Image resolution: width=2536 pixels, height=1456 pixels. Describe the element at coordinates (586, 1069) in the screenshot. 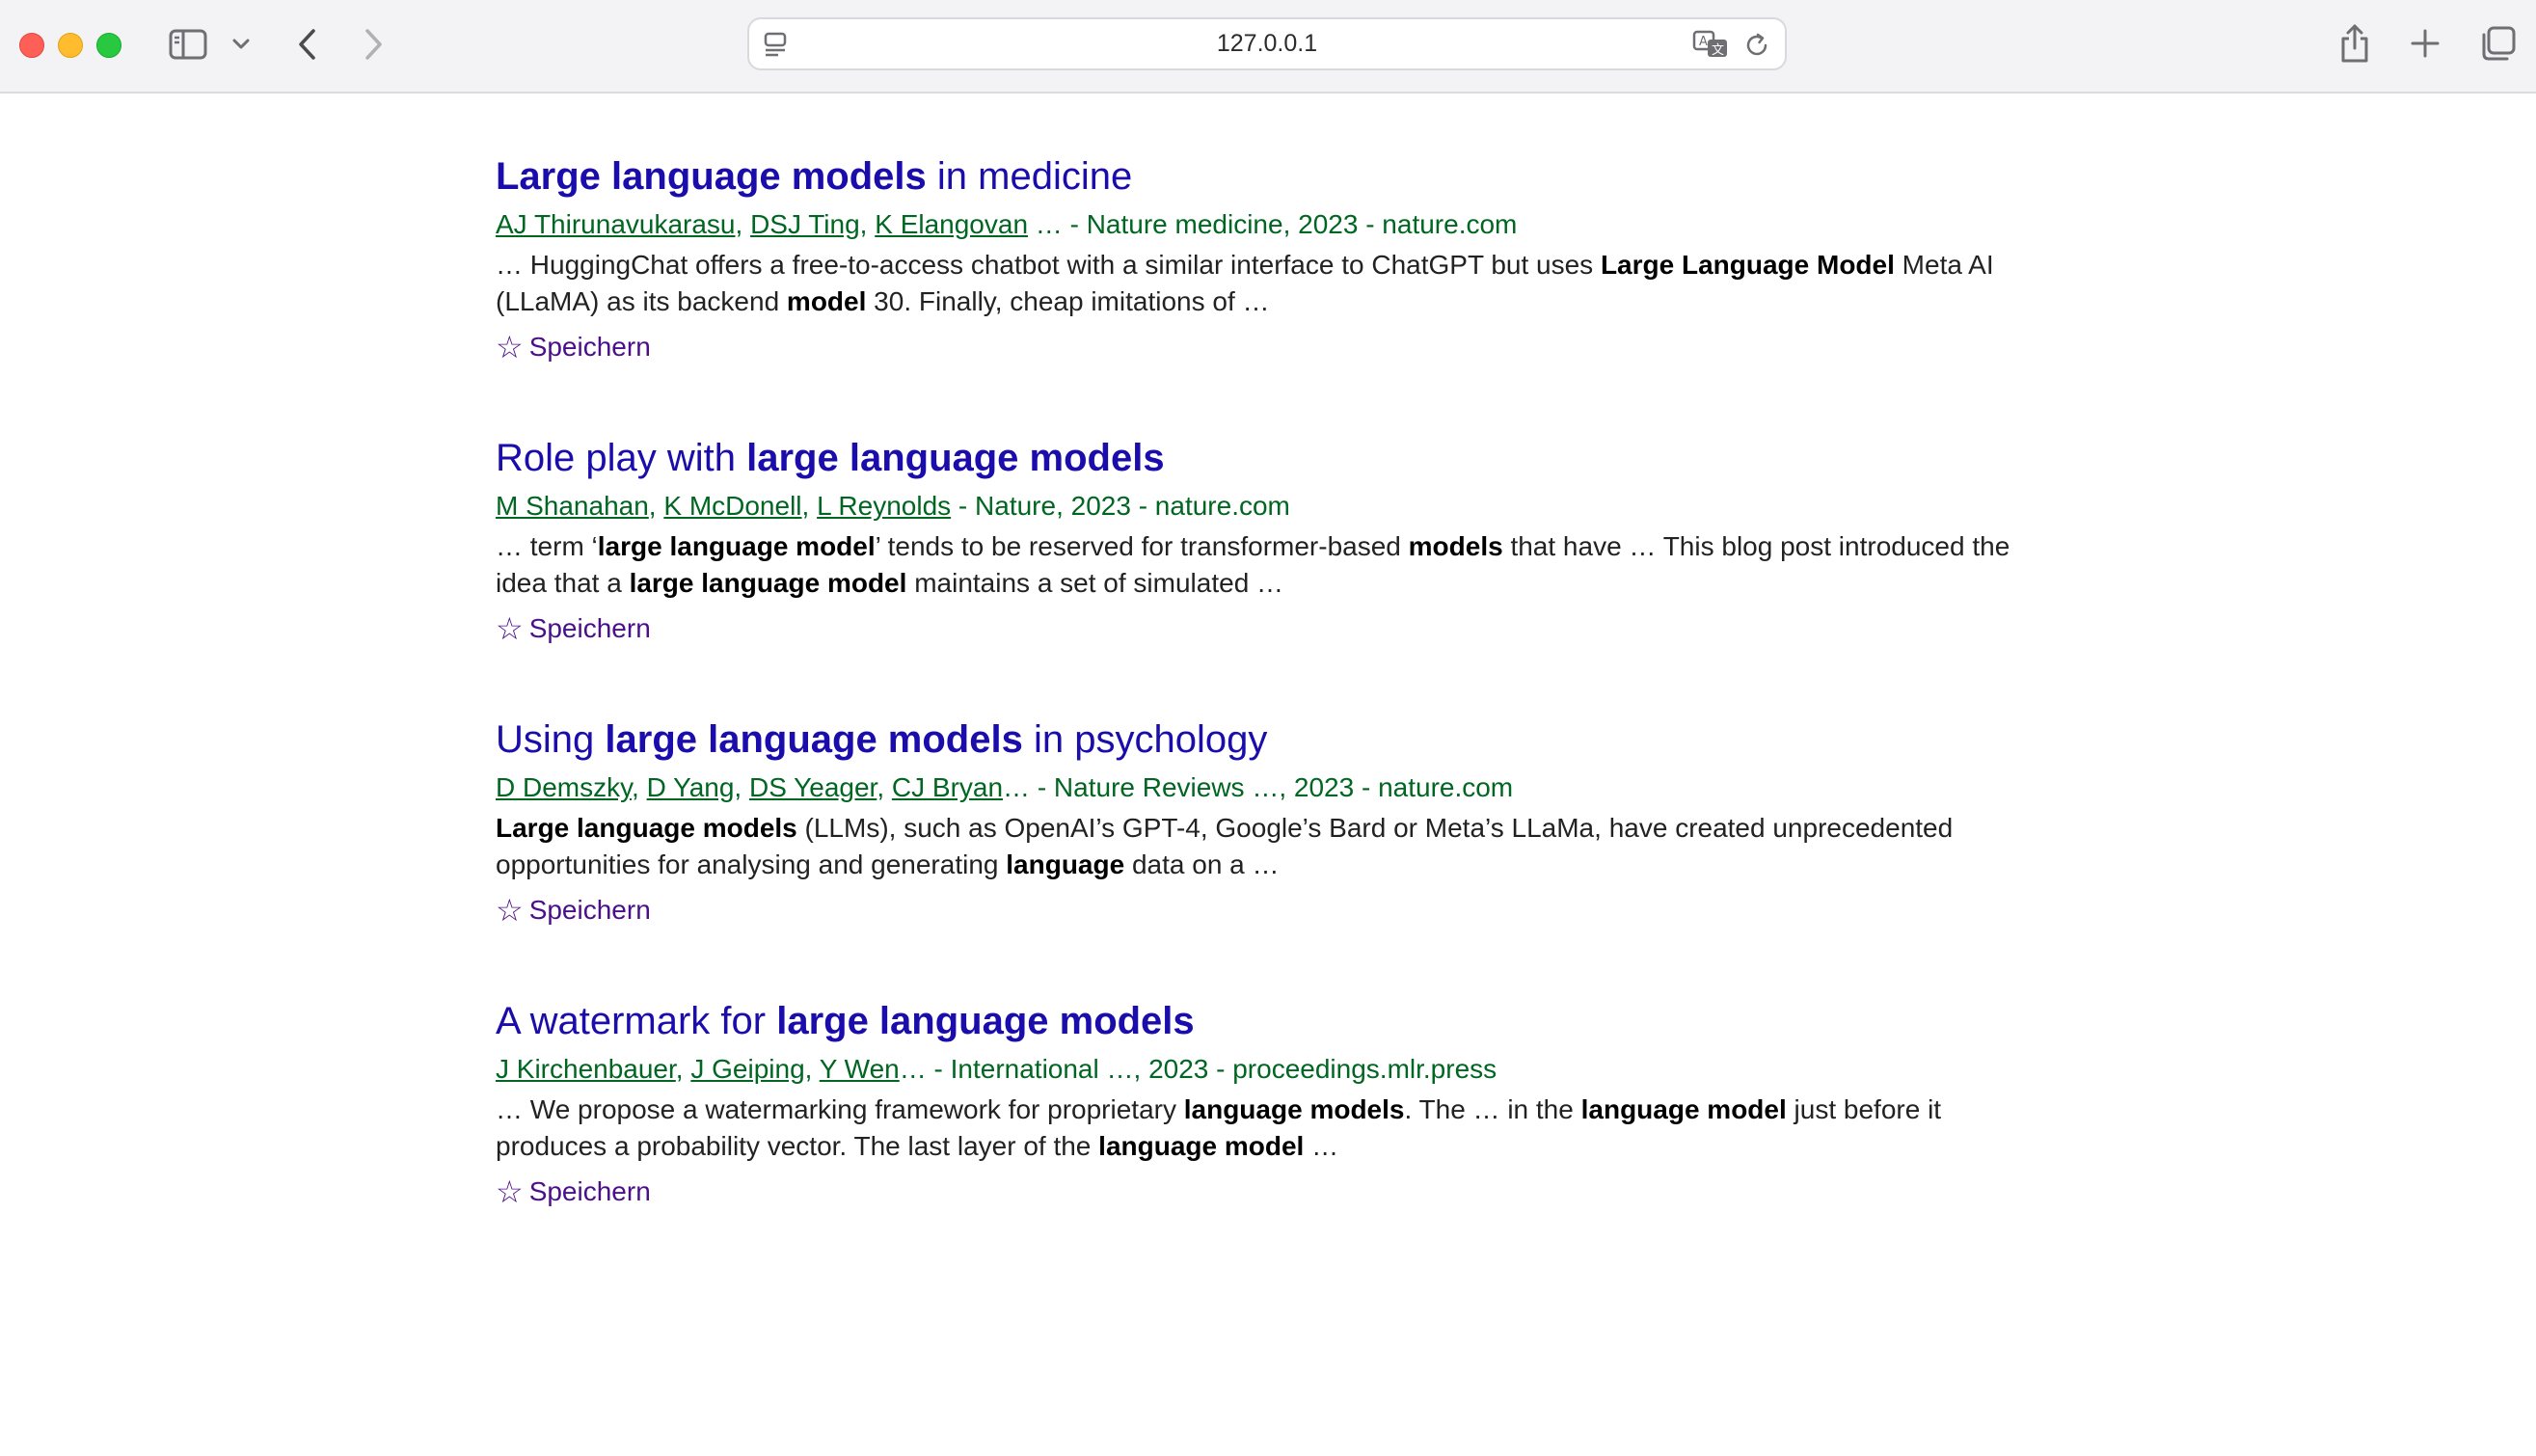

I see `author-link: J Kirchenbauer` at that location.